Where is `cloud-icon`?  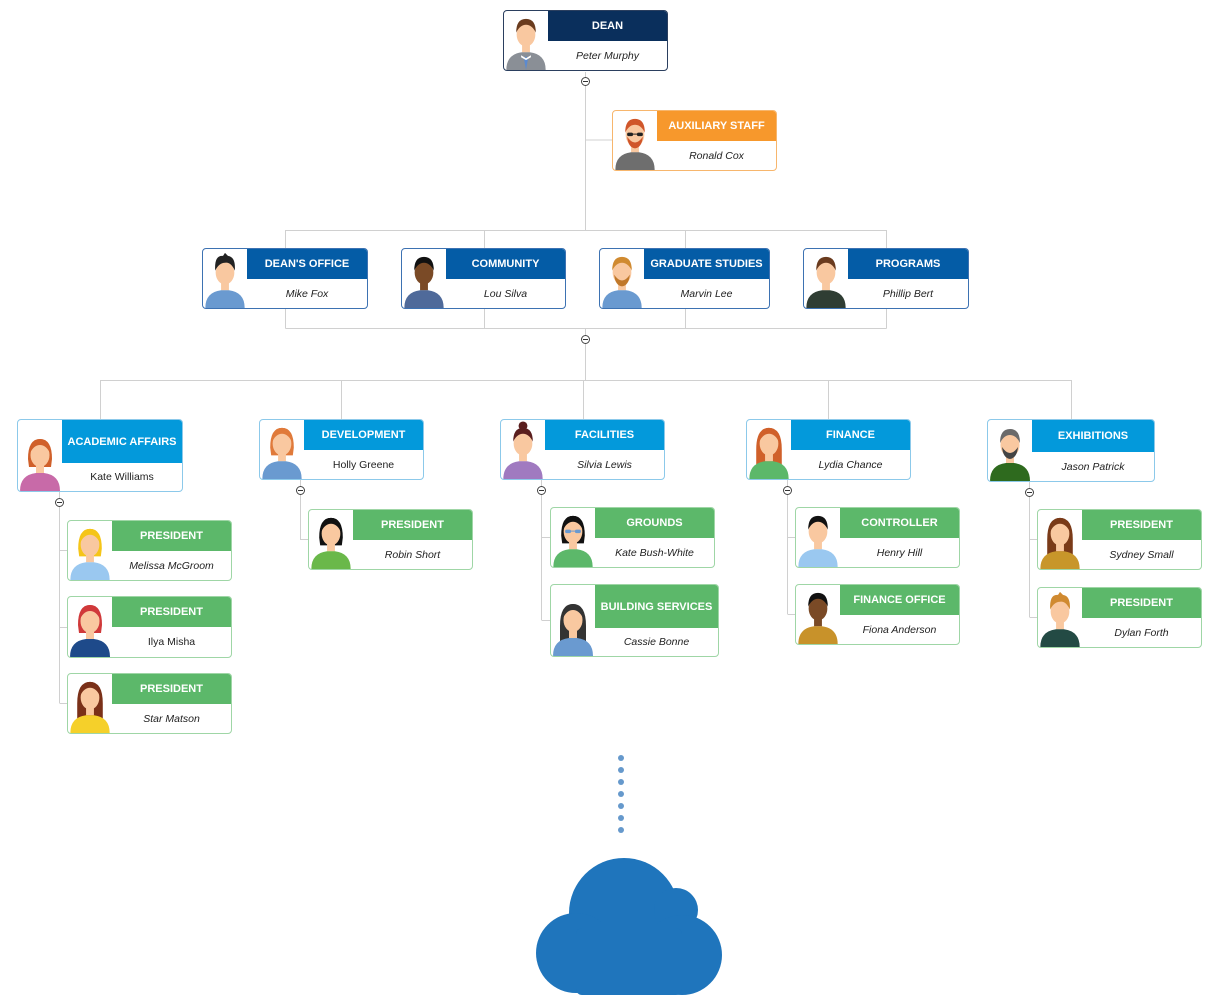
cloud-icon is located at coordinates (629, 926).